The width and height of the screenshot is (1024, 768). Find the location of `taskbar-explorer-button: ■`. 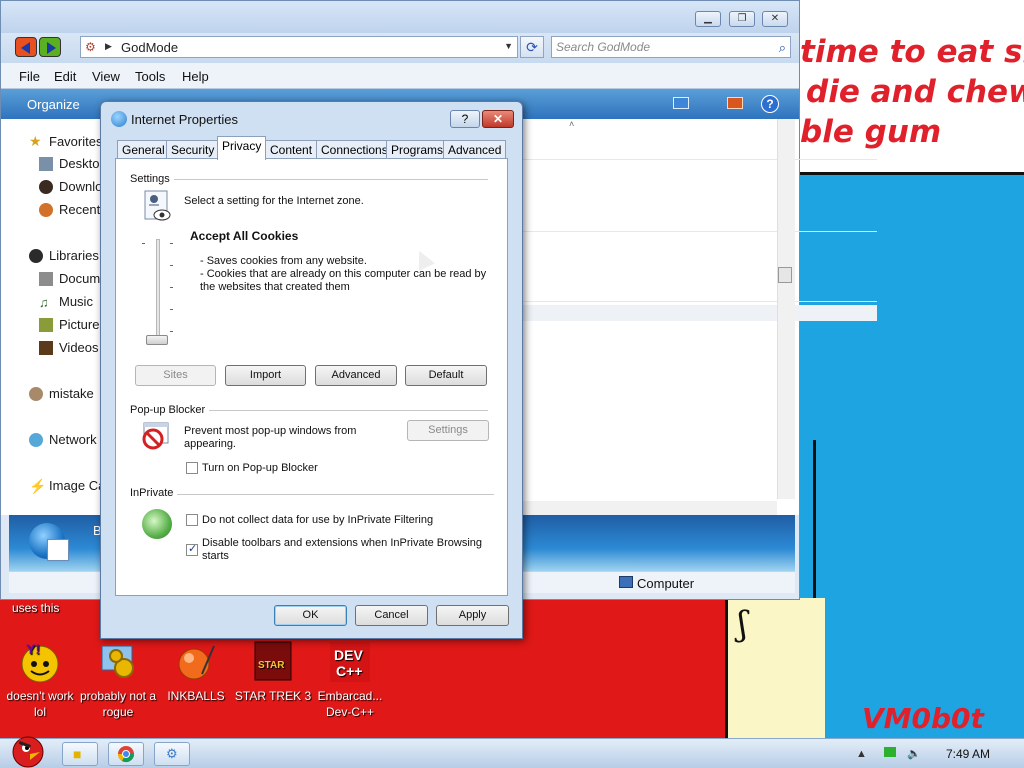

taskbar-explorer-button: ■ is located at coordinates (80, 754).